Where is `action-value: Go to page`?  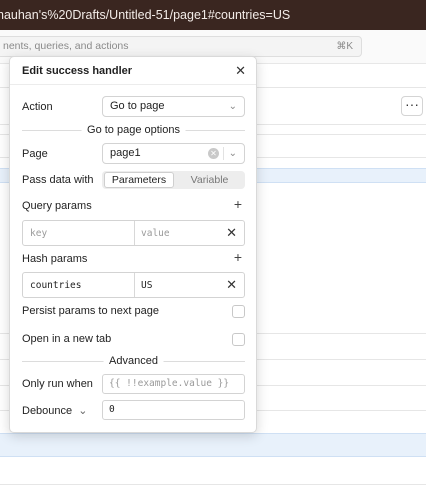
action-value: Go to page is located at coordinates (137, 106).